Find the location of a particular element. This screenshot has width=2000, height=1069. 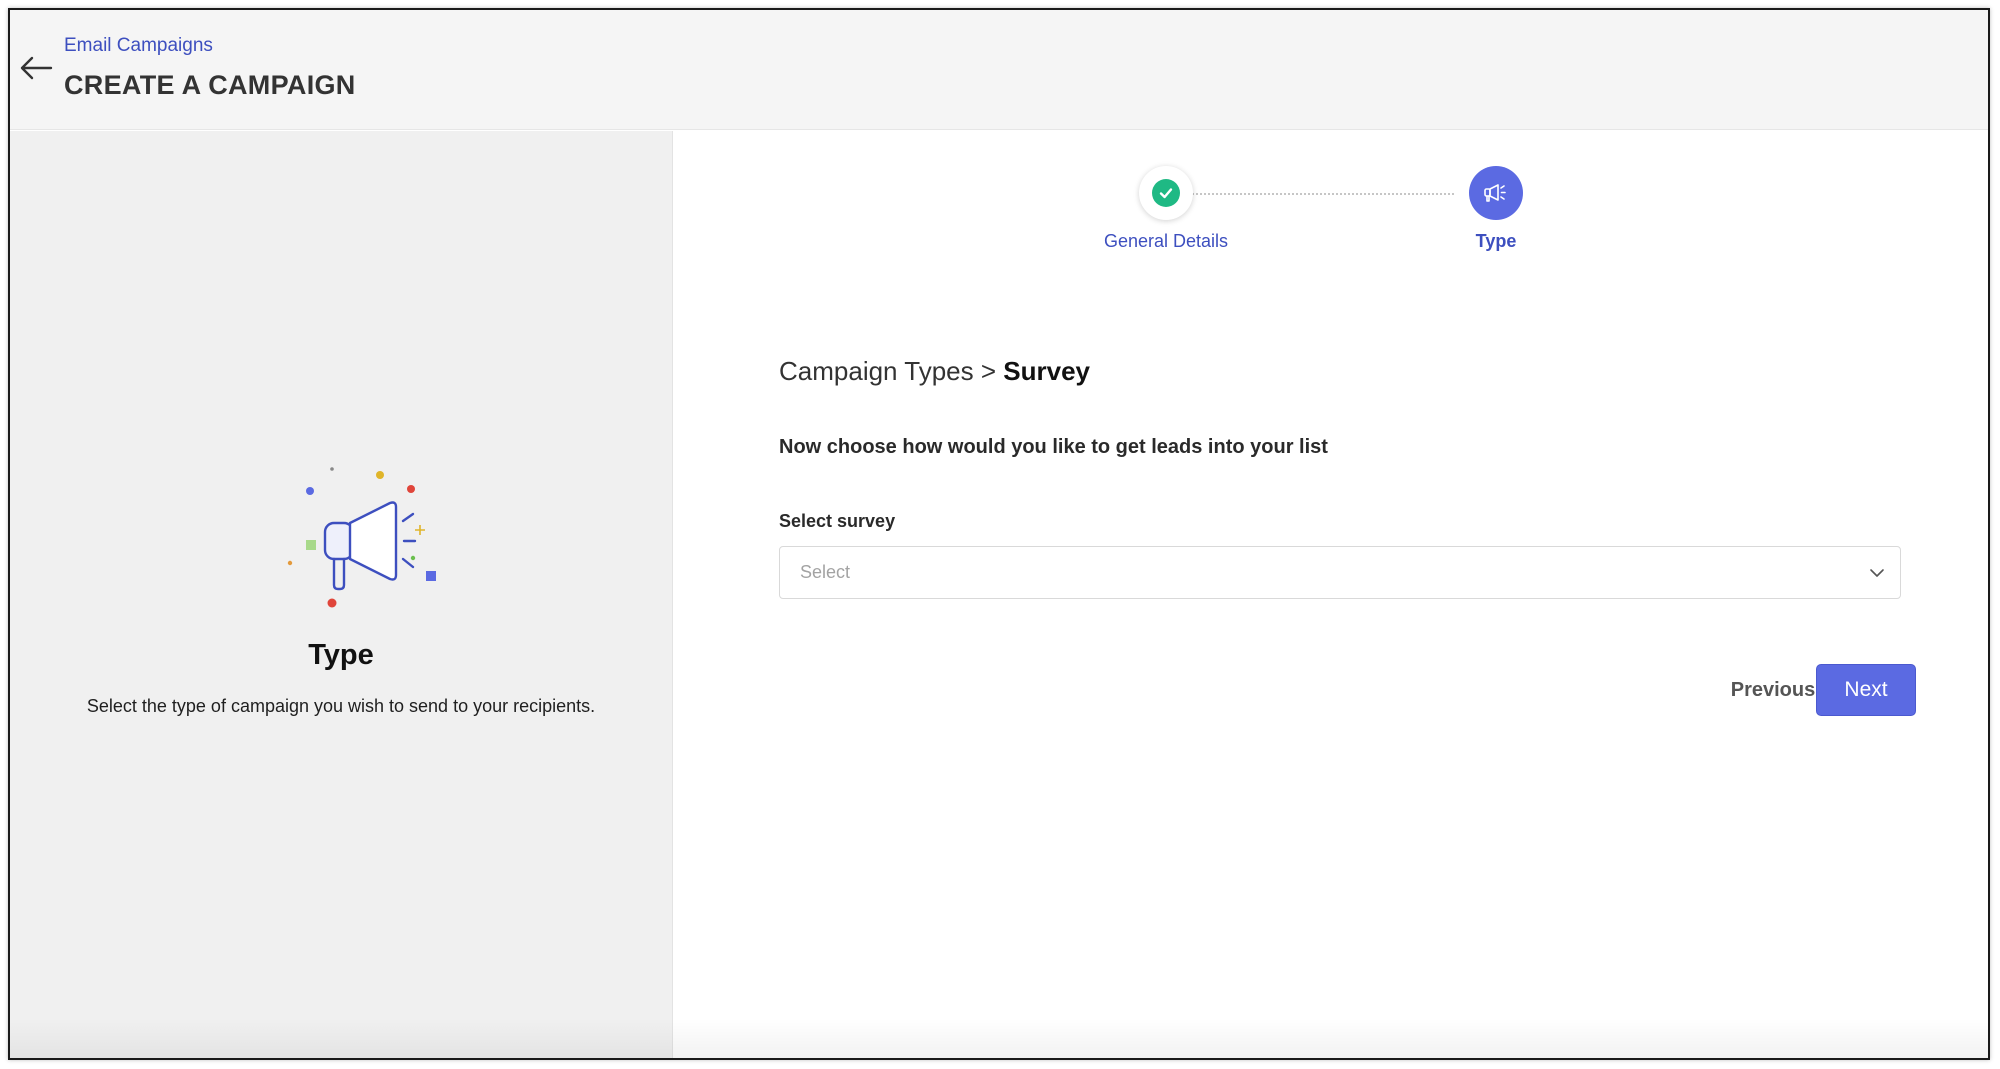

page-header: Email Campaigns CREATE A CAMPAIGN is located at coordinates (999, 70).